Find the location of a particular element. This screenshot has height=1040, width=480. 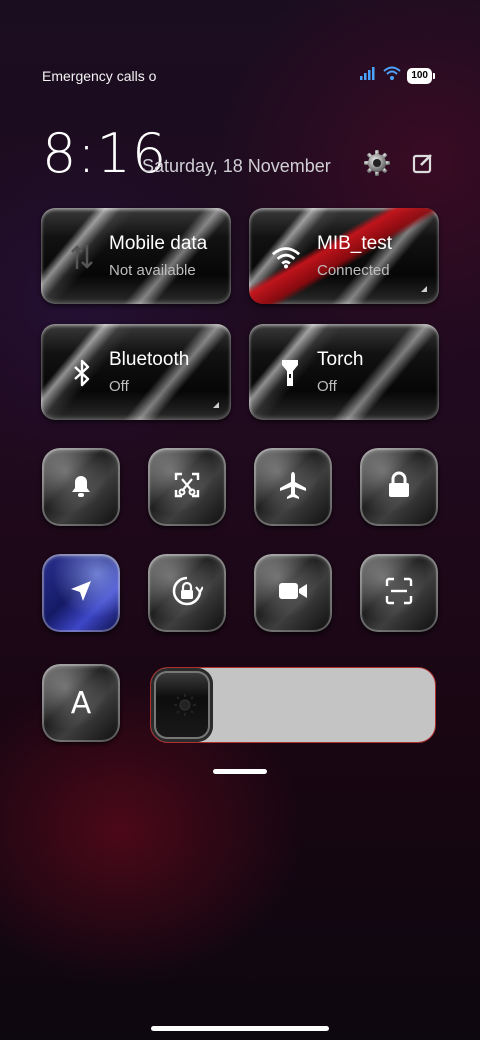

scanner-toggle is located at coordinates (399, 593).